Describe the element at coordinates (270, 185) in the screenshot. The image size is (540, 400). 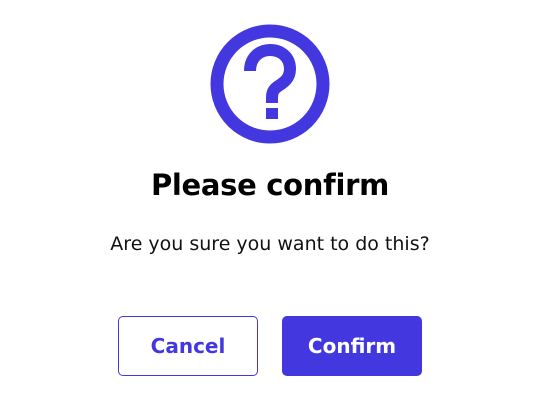
I see `dialog-title: Please confirm` at that location.